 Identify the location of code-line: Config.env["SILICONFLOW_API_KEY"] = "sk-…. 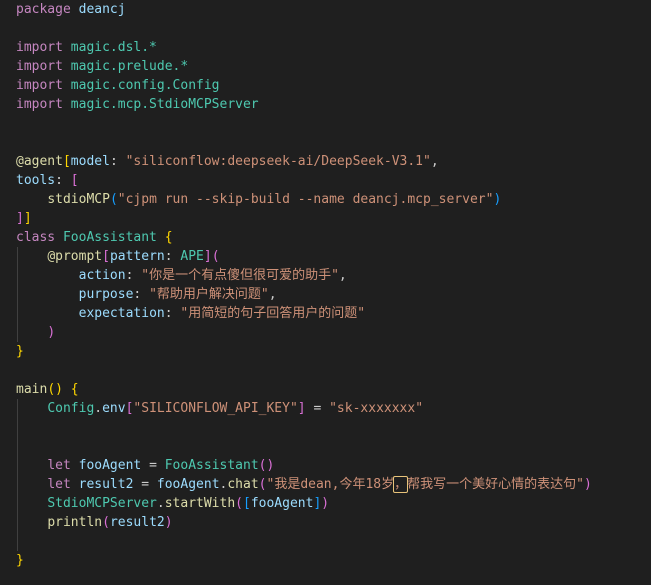
(304, 408).